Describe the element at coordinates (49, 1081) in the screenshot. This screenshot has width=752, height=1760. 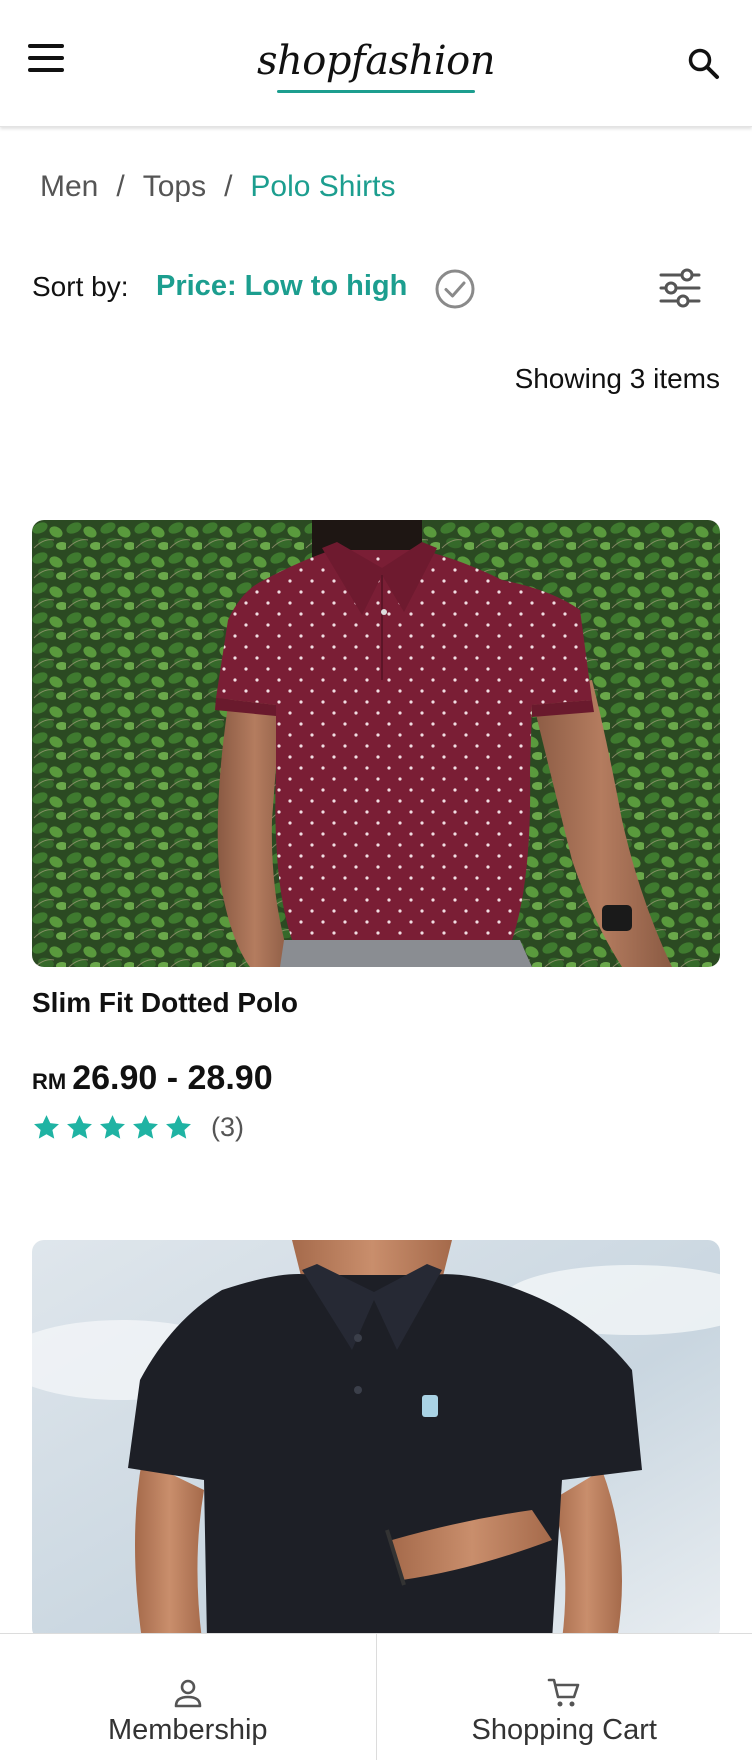
I see `price-currency: RM` at that location.